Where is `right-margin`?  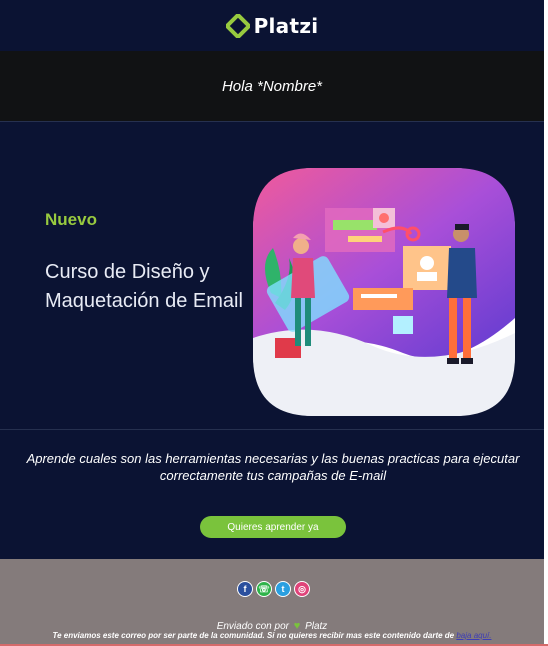
right-margin is located at coordinates (546, 323).